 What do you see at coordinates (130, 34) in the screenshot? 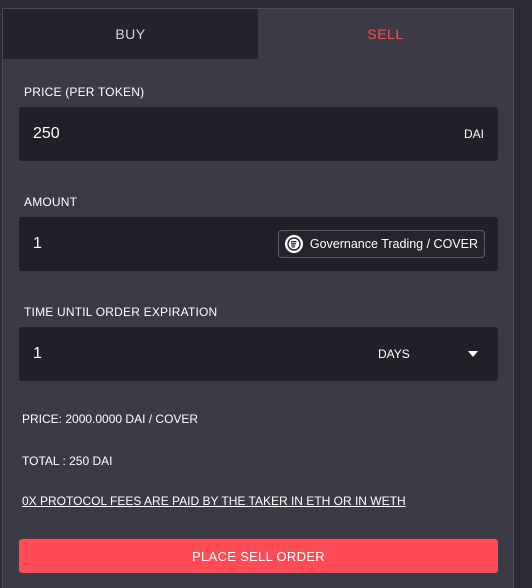
I see `tab-buy: BUY` at bounding box center [130, 34].